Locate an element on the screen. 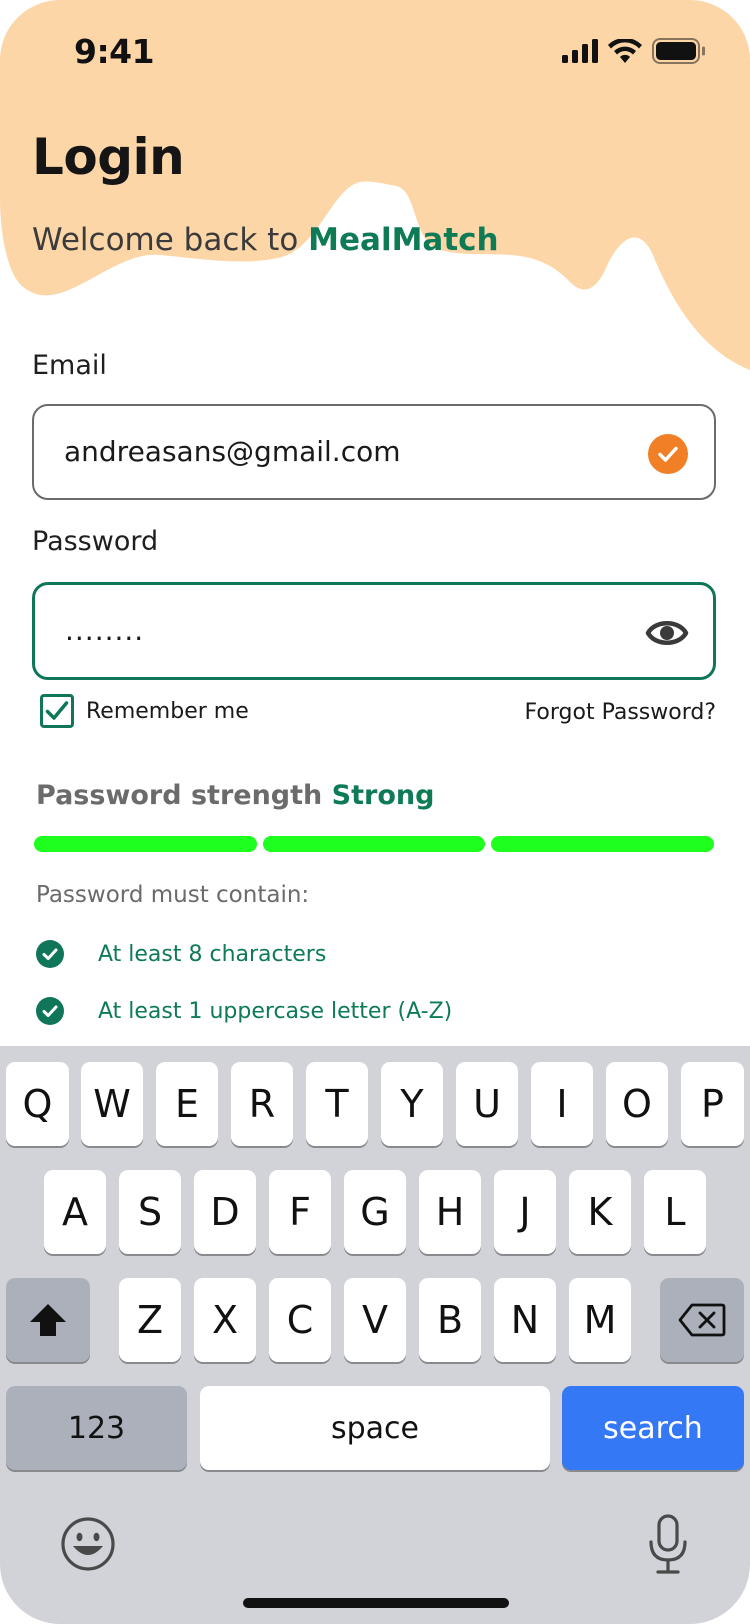 Image resolution: width=750 pixels, height=1624 pixels. key-n: N is located at coordinates (525, 1320).